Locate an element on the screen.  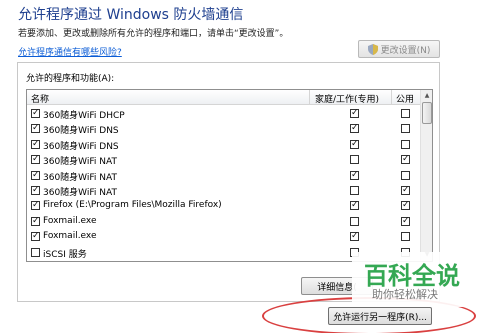
watermark-logo: 百科全说 助你轻松解决 is located at coordinates (411, 279).